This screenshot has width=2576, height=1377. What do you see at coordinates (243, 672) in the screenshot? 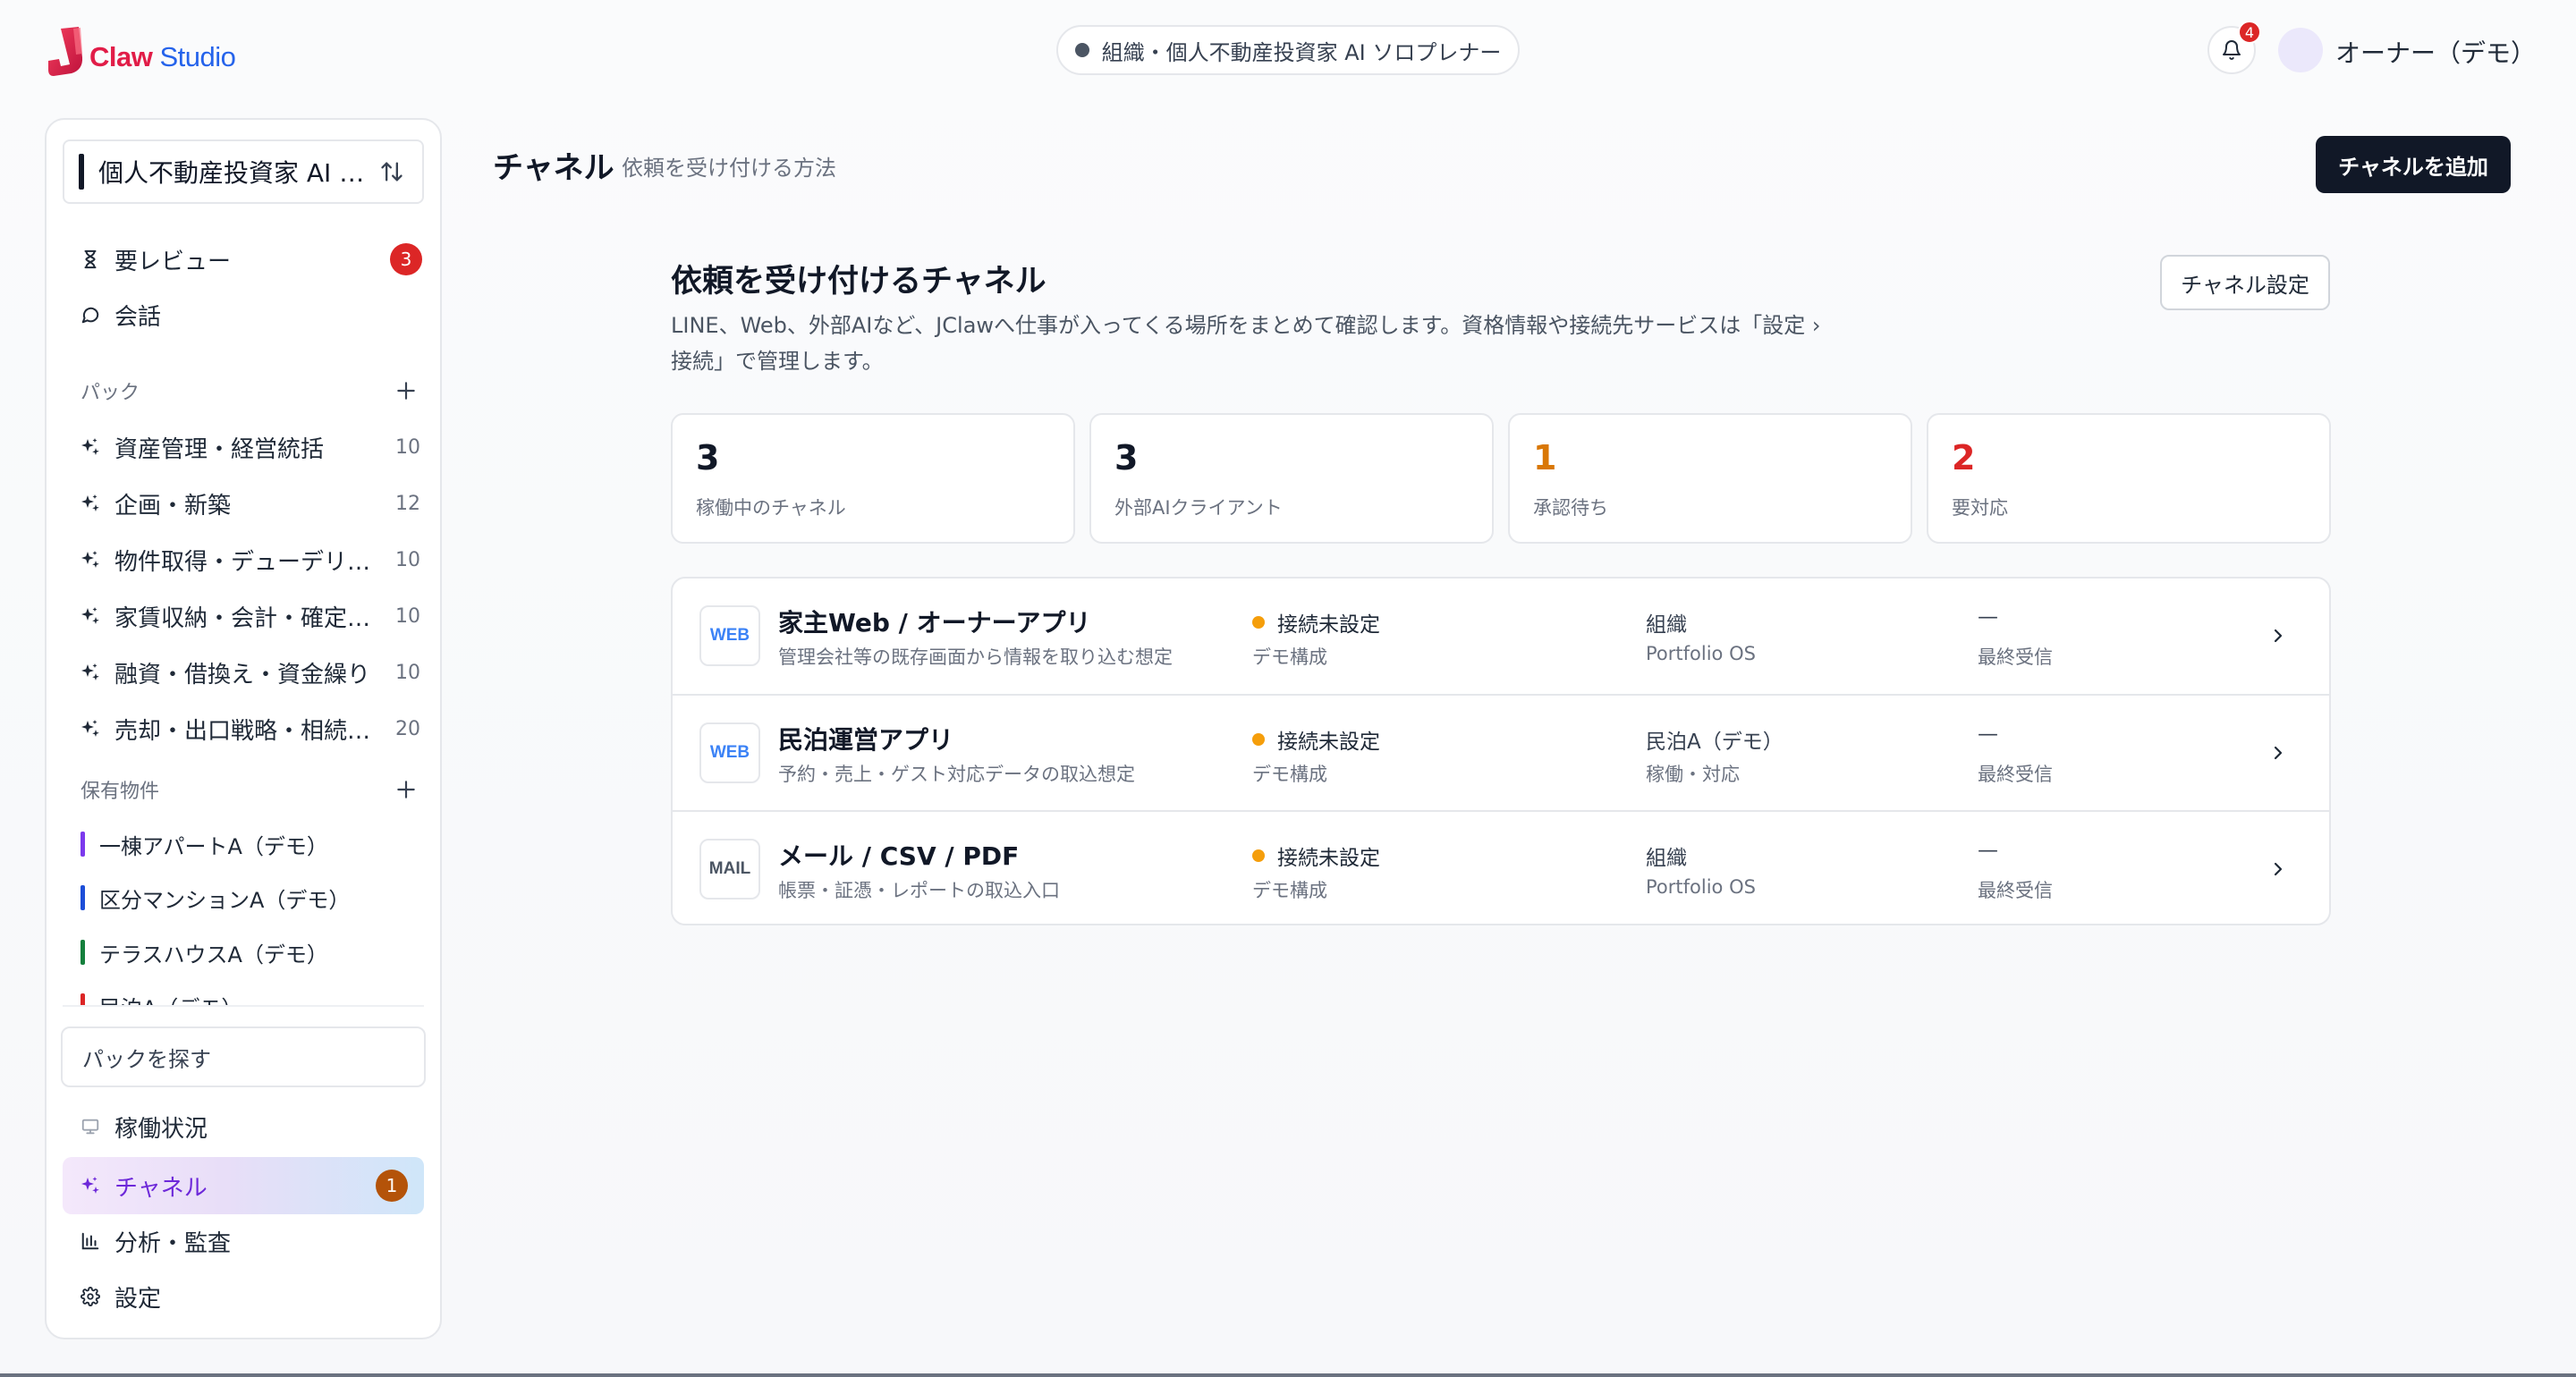
I see `sidebar-pack-item: 融資・借換え・資金繰り 10` at bounding box center [243, 672].